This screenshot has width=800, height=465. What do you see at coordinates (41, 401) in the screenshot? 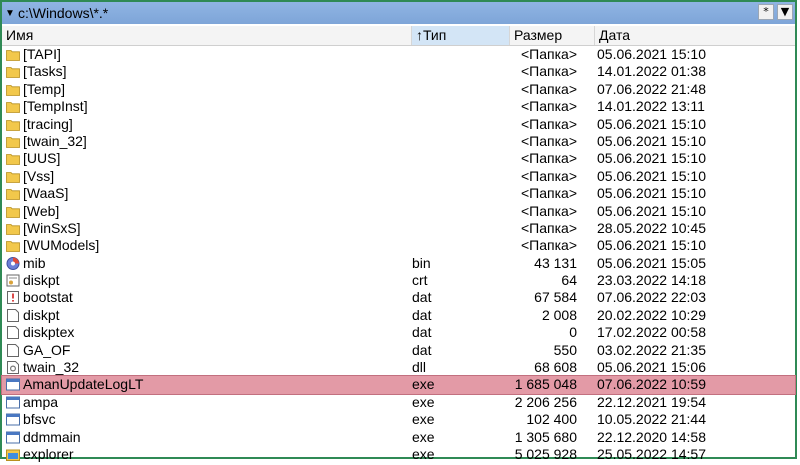
I see `file-name: ampa` at bounding box center [41, 401].